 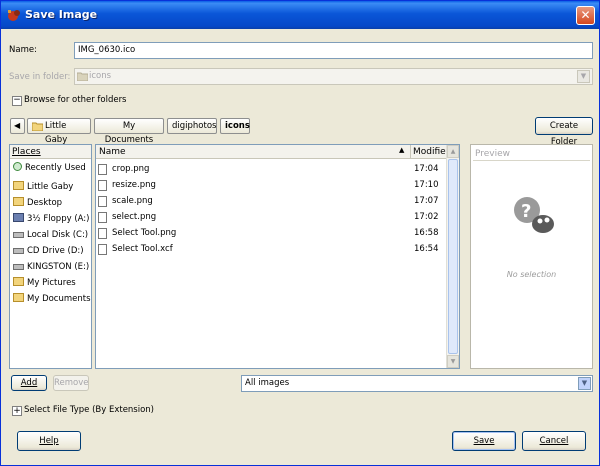 I want to click on scroll-down-arrow-icon: ▼, so click(x=453, y=361).